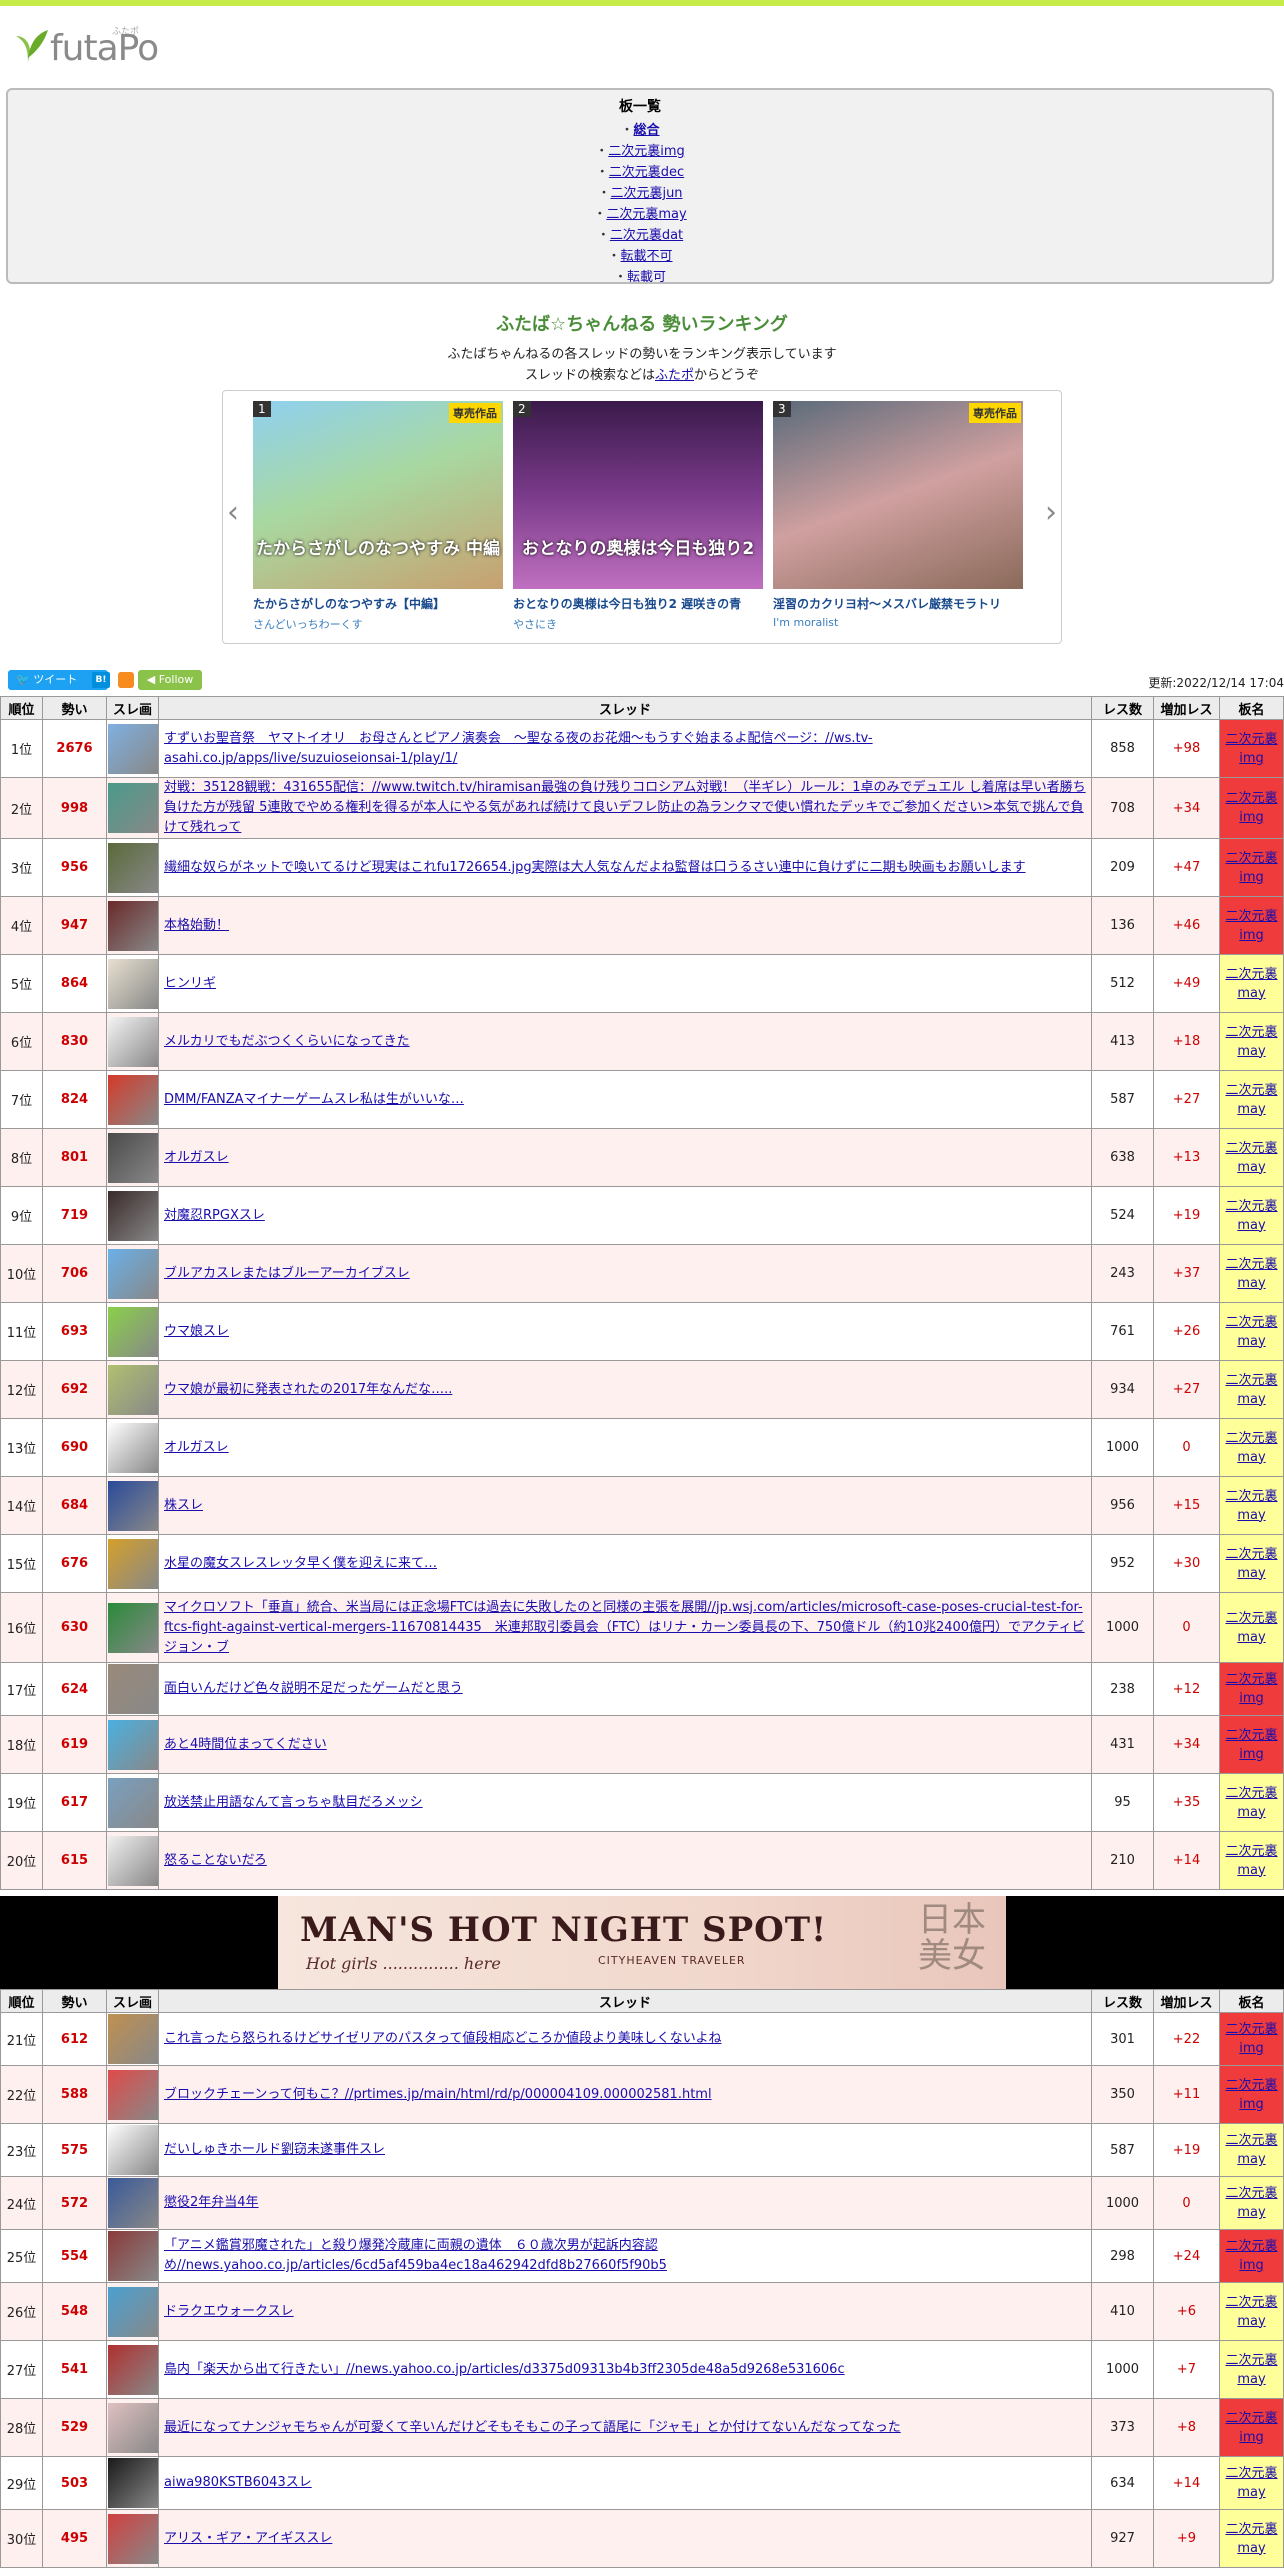 The width and height of the screenshot is (1284, 2568). Describe the element at coordinates (646, 151) in the screenshot. I see `board-link: 二次元裏img` at that location.